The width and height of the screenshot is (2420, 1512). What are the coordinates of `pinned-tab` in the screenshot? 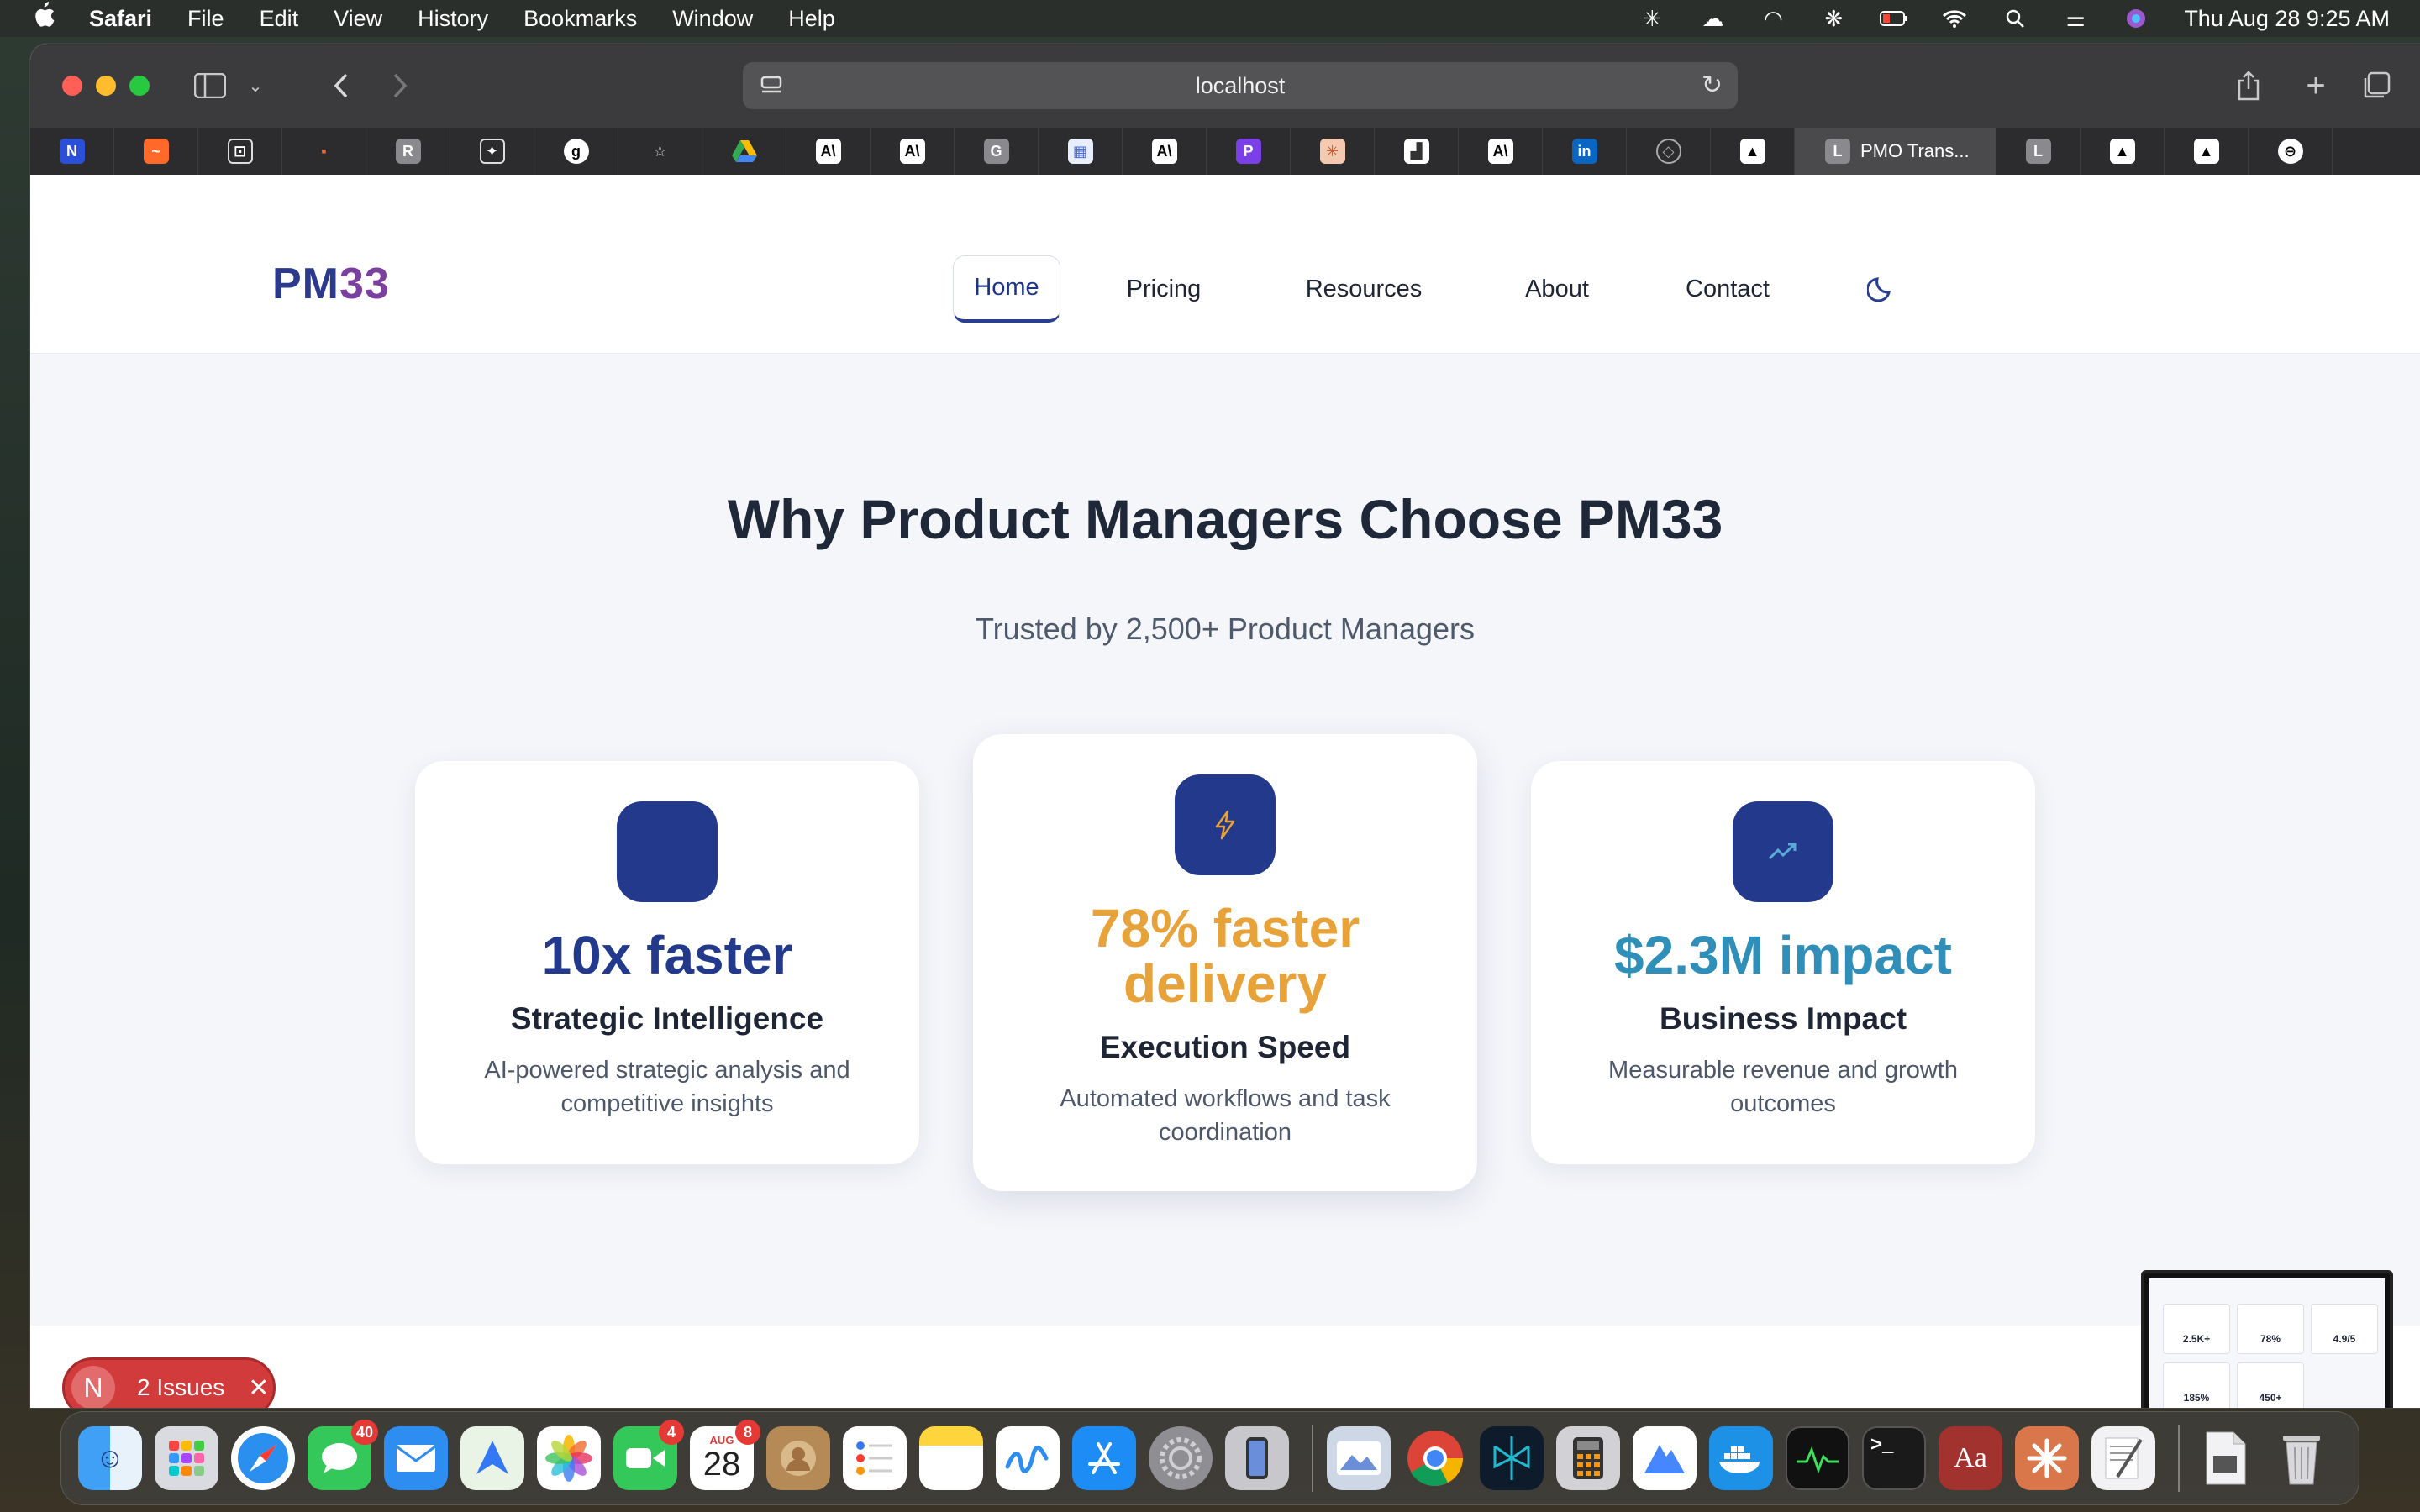 It's located at (744, 151).